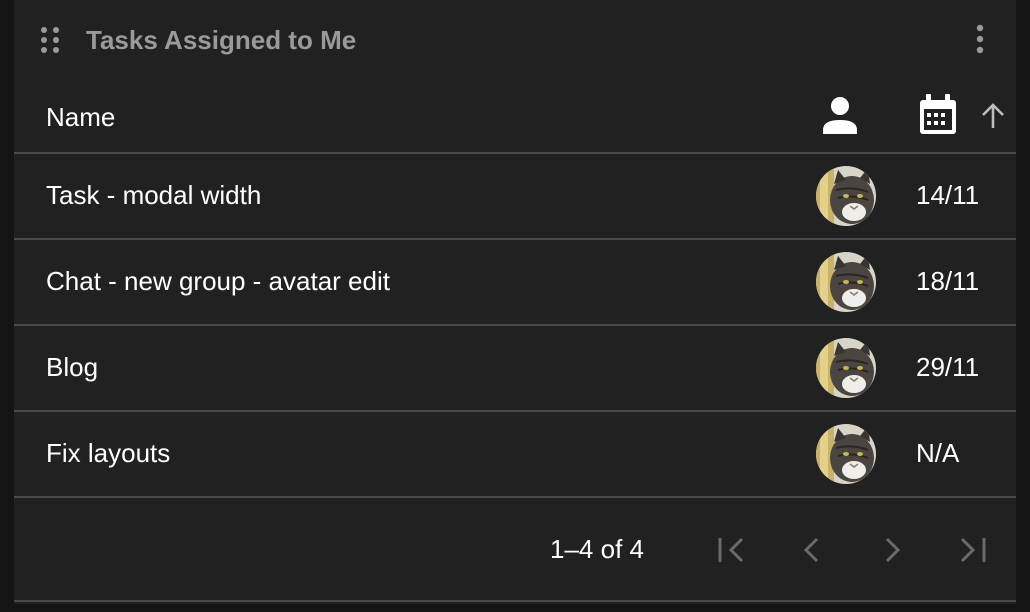  I want to click on task-due-date: 18/11, so click(948, 281).